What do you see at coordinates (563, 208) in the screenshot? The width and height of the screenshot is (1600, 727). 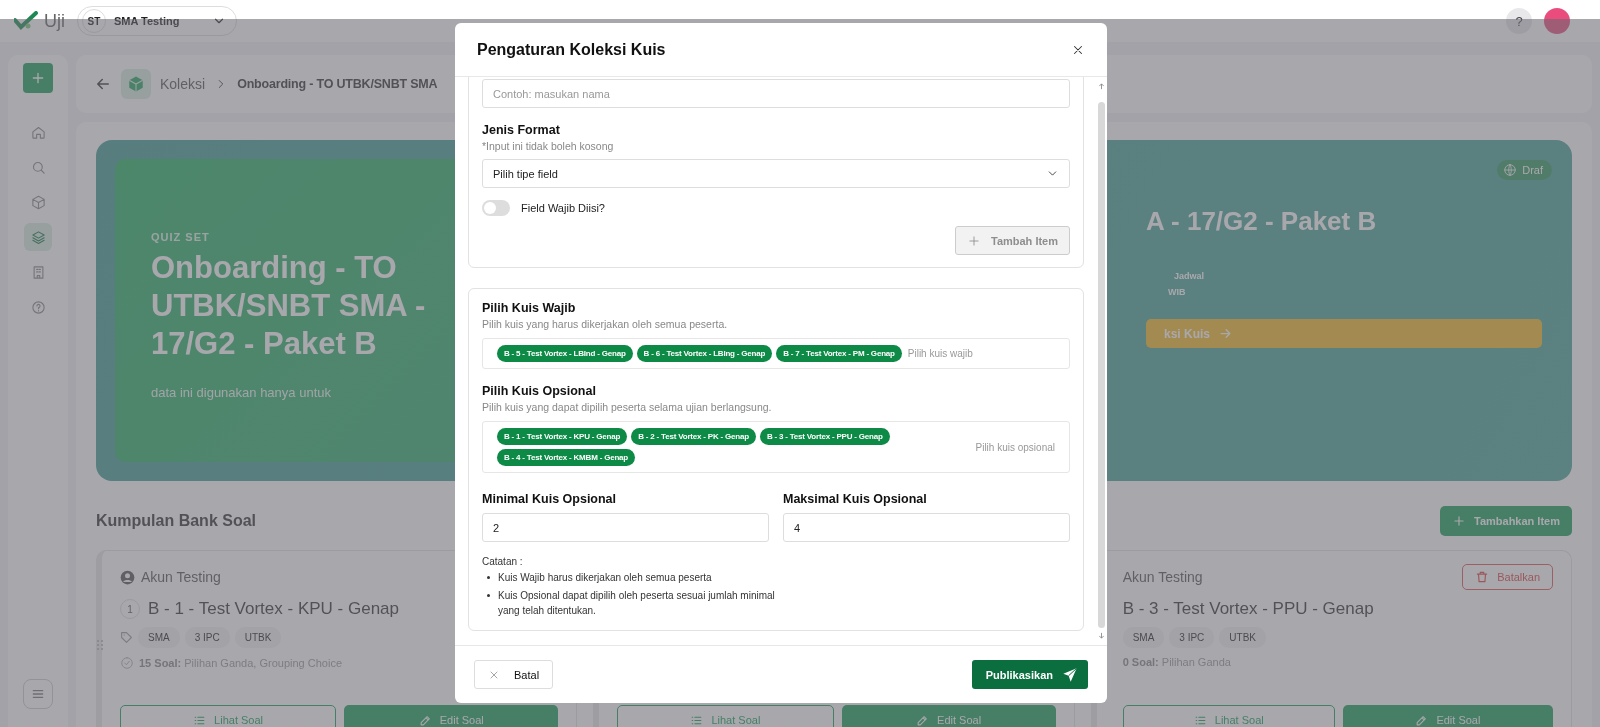 I see `toggle-label: Field Wajib Diisi?` at bounding box center [563, 208].